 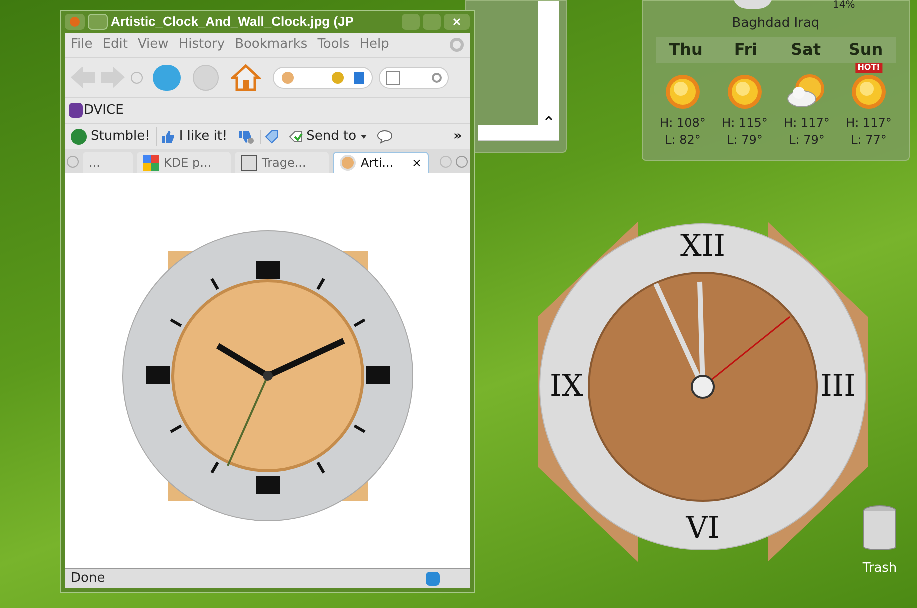 What do you see at coordinates (167, 77) in the screenshot?
I see `reload-button` at bounding box center [167, 77].